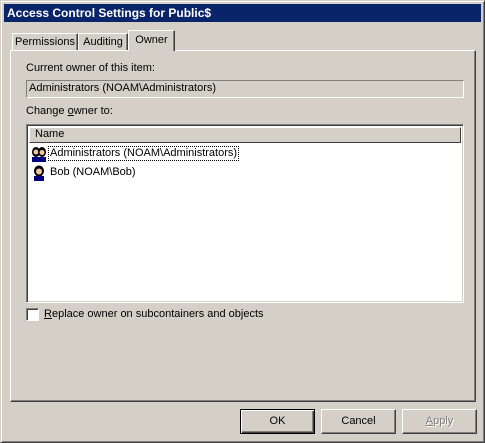 This screenshot has height=443, width=485. I want to click on tab-permissions: Permissions, so click(45, 42).